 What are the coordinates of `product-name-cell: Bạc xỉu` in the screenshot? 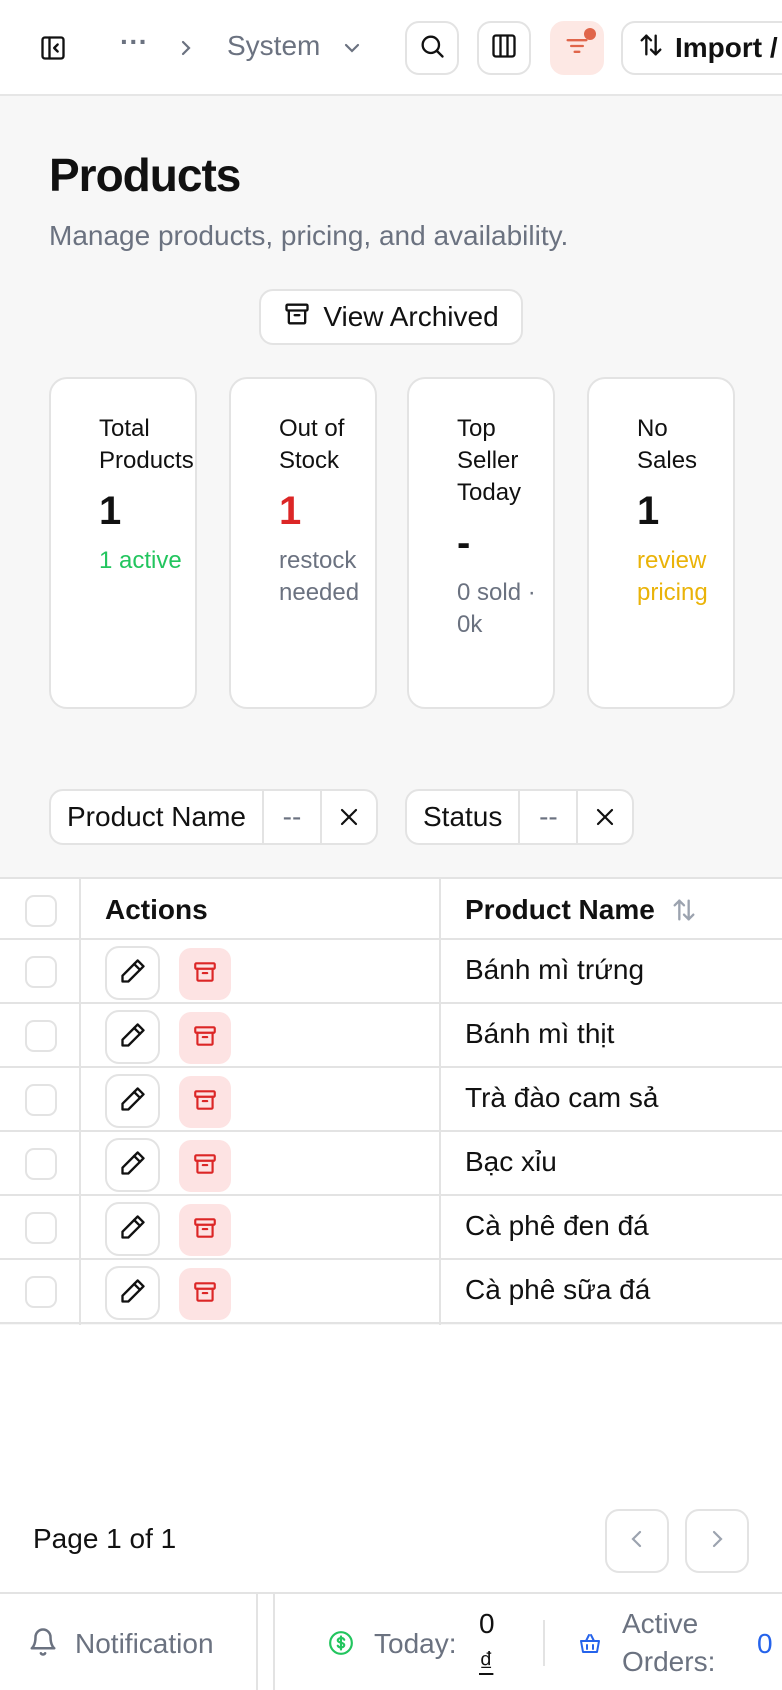 It's located at (511, 1161).